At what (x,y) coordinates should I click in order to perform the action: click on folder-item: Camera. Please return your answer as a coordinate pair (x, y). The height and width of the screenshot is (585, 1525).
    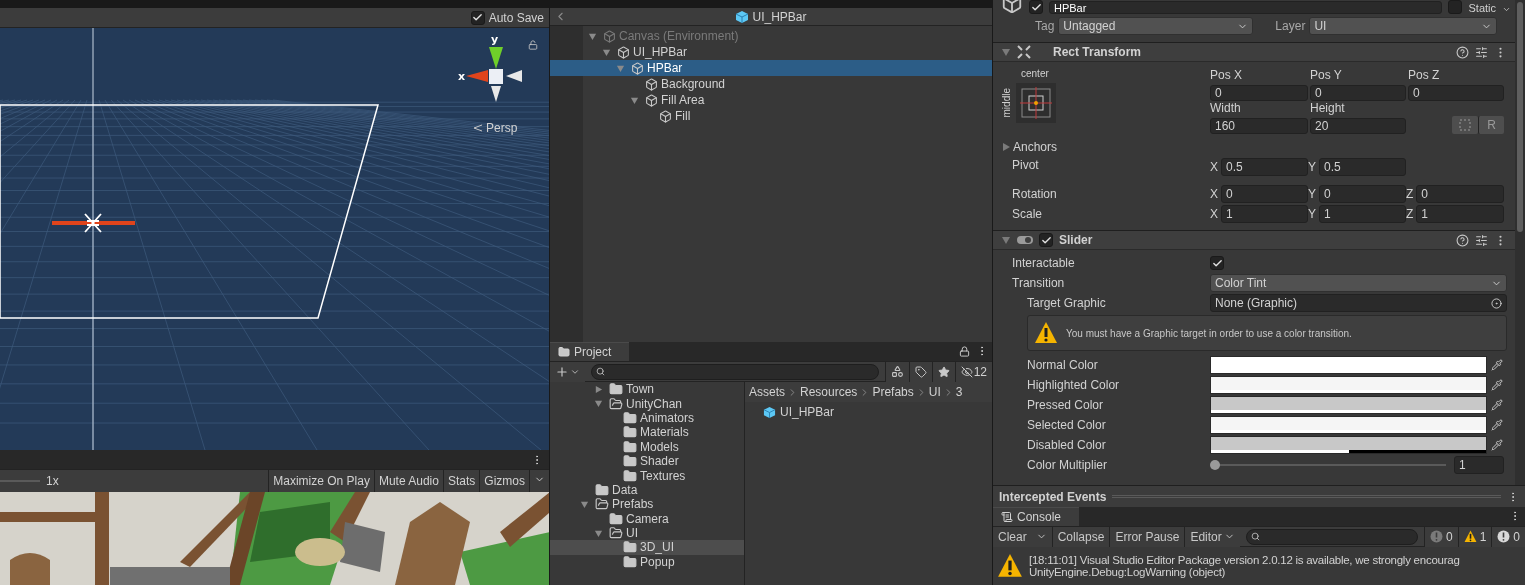
    Looking at the image, I should click on (647, 518).